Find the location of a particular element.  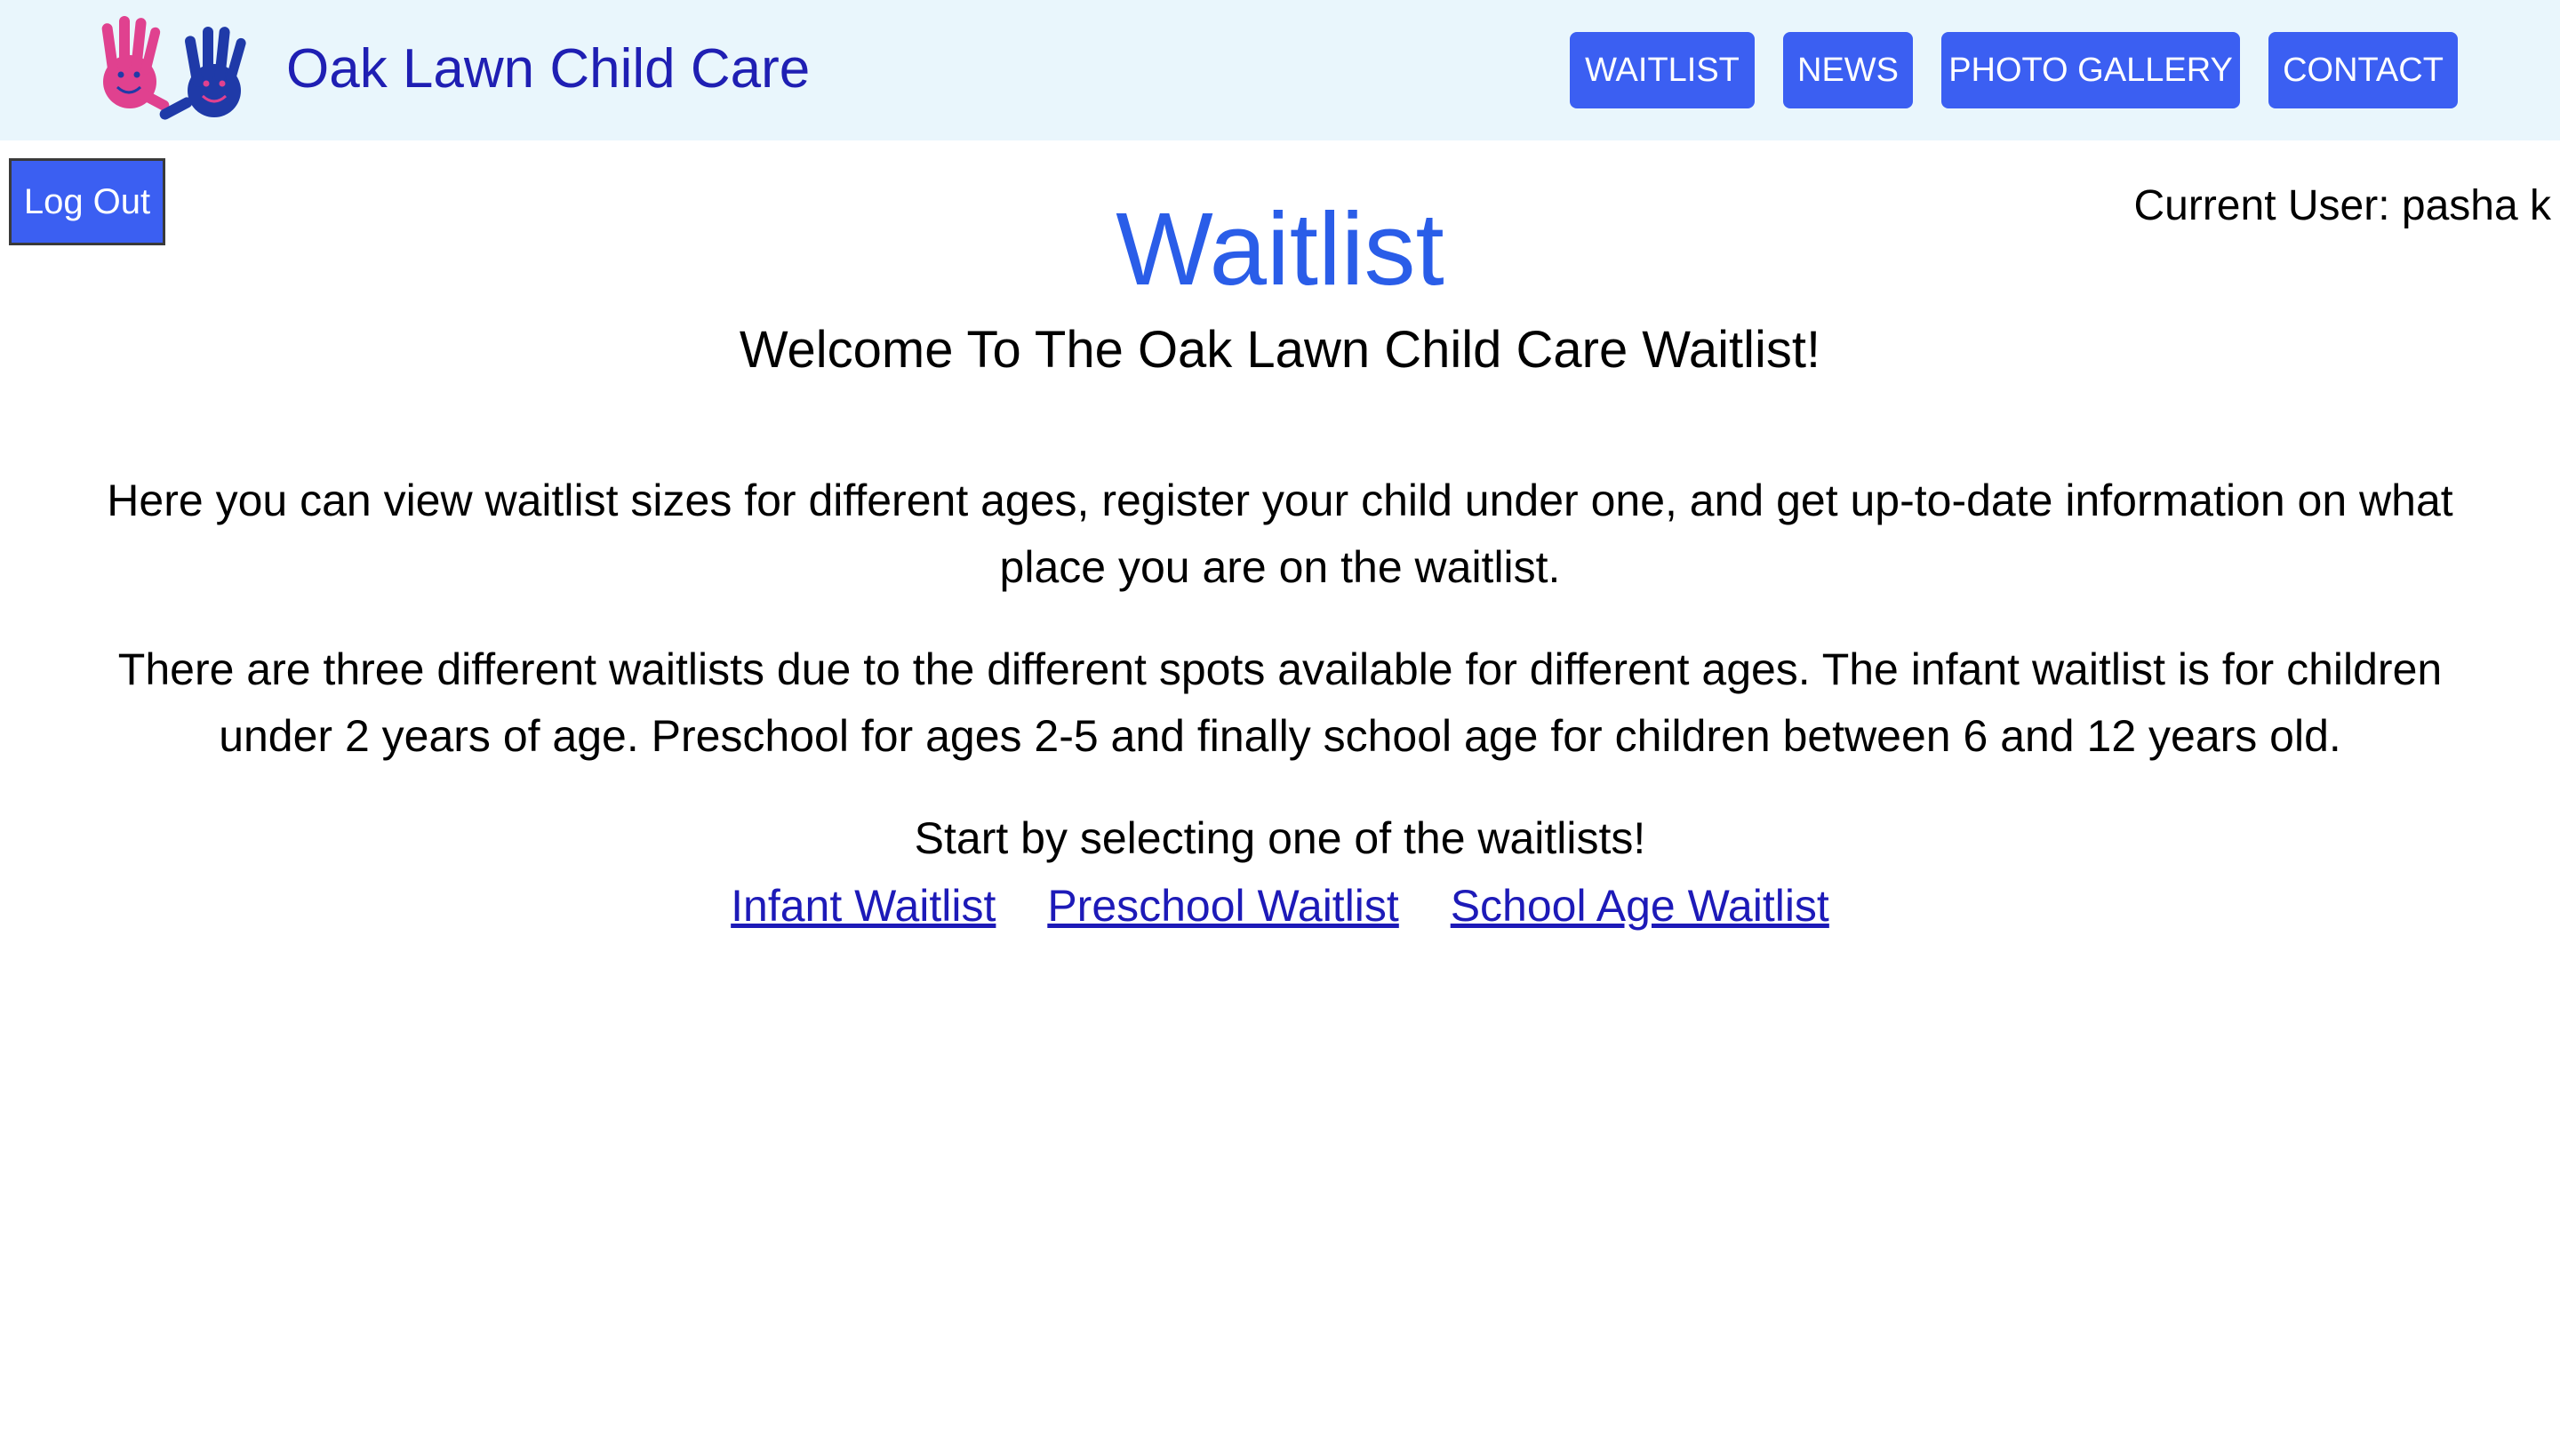

two-hands-logo-icon is located at coordinates (172, 69).